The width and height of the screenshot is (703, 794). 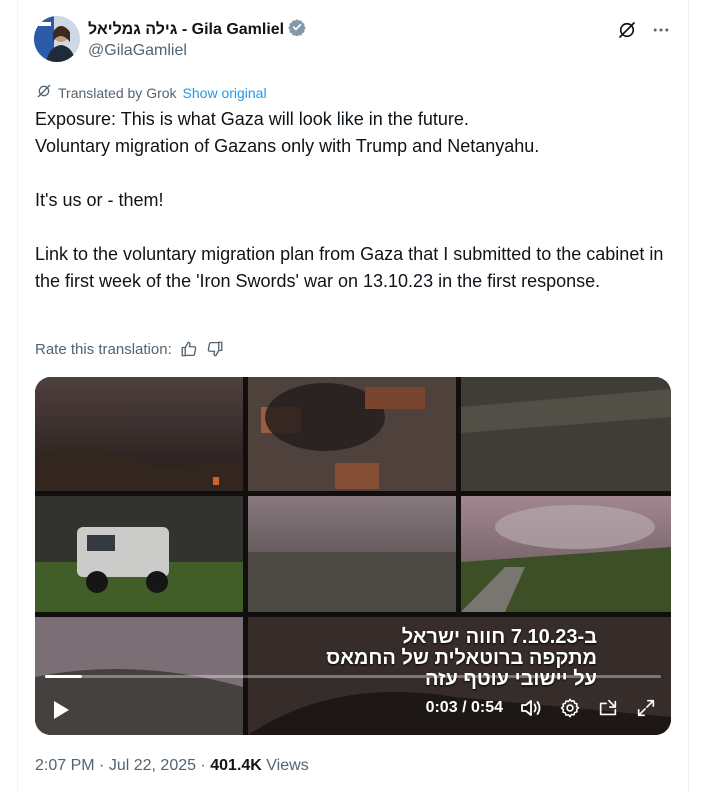 I want to click on views-count: 401.4K, so click(x=236, y=765).